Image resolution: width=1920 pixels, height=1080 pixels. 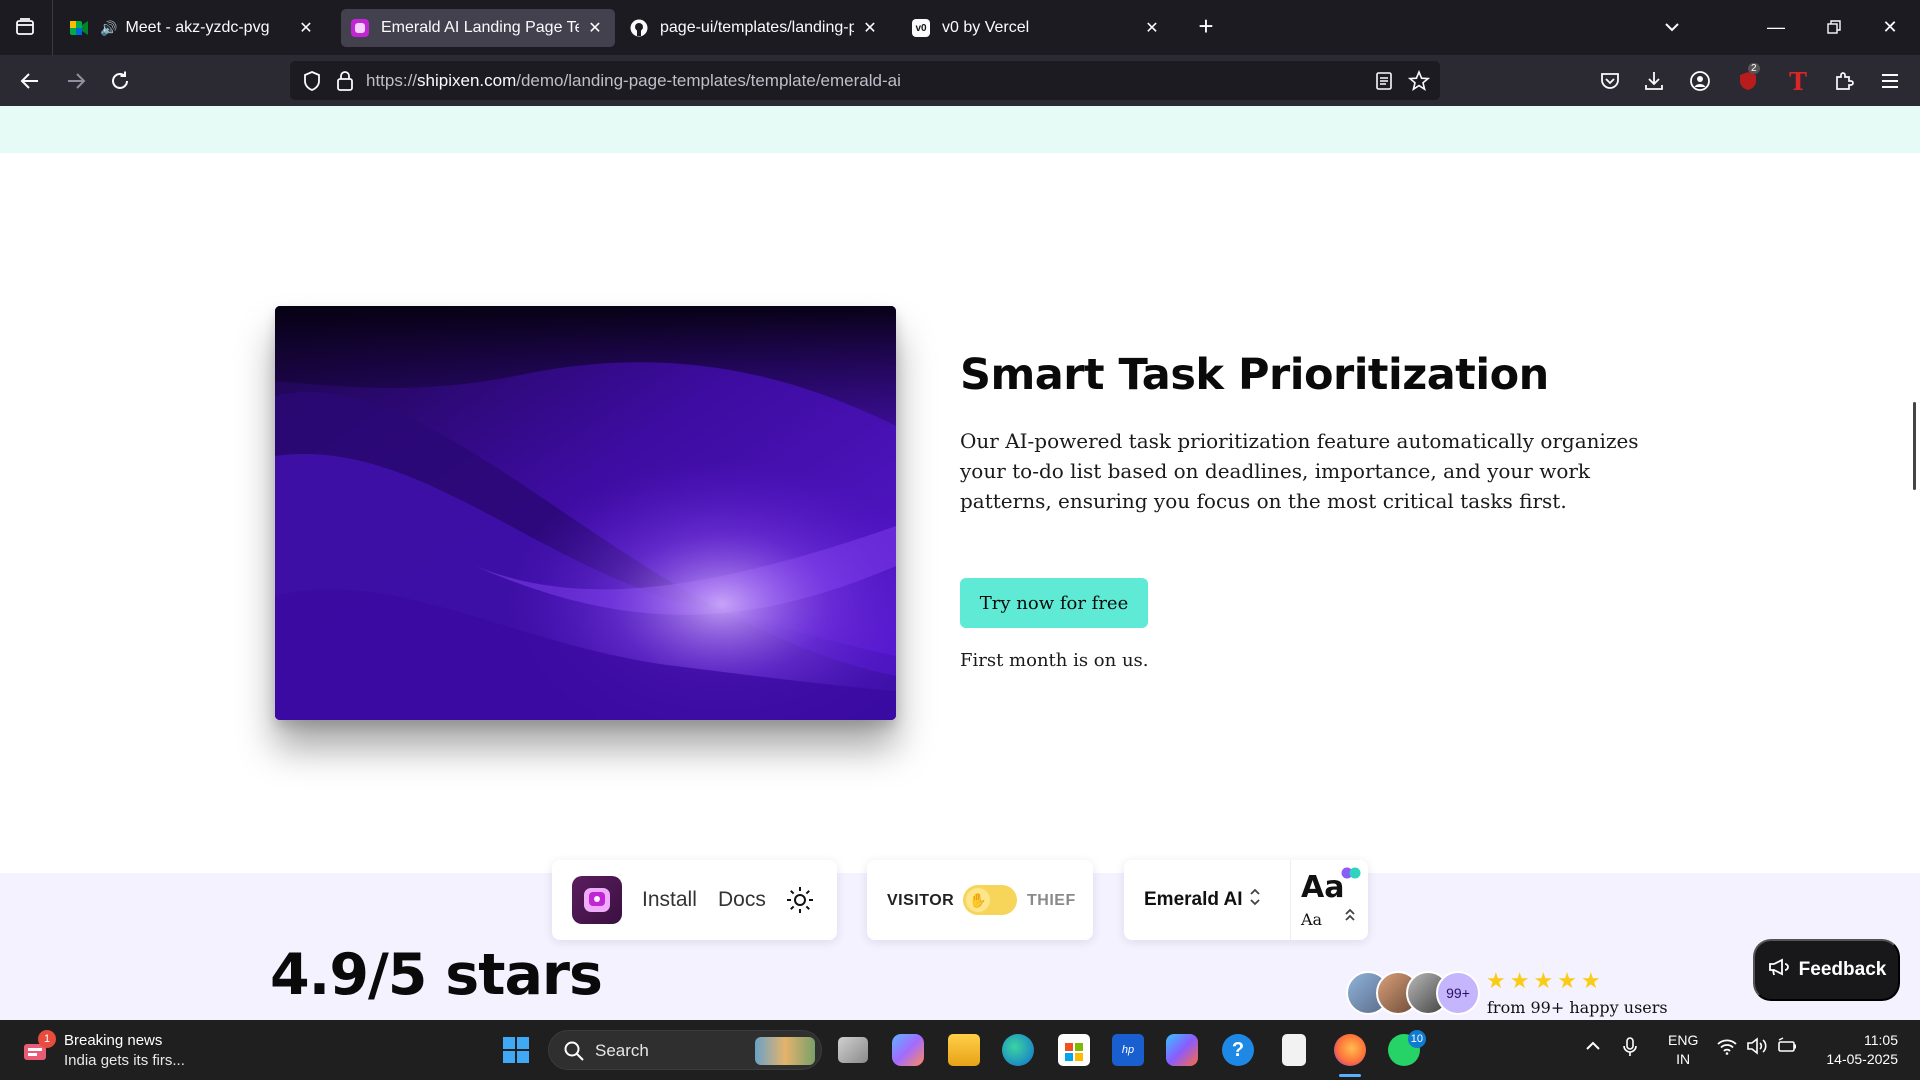 What do you see at coordinates (312, 83) in the screenshot?
I see `tracking-protection-icon` at bounding box center [312, 83].